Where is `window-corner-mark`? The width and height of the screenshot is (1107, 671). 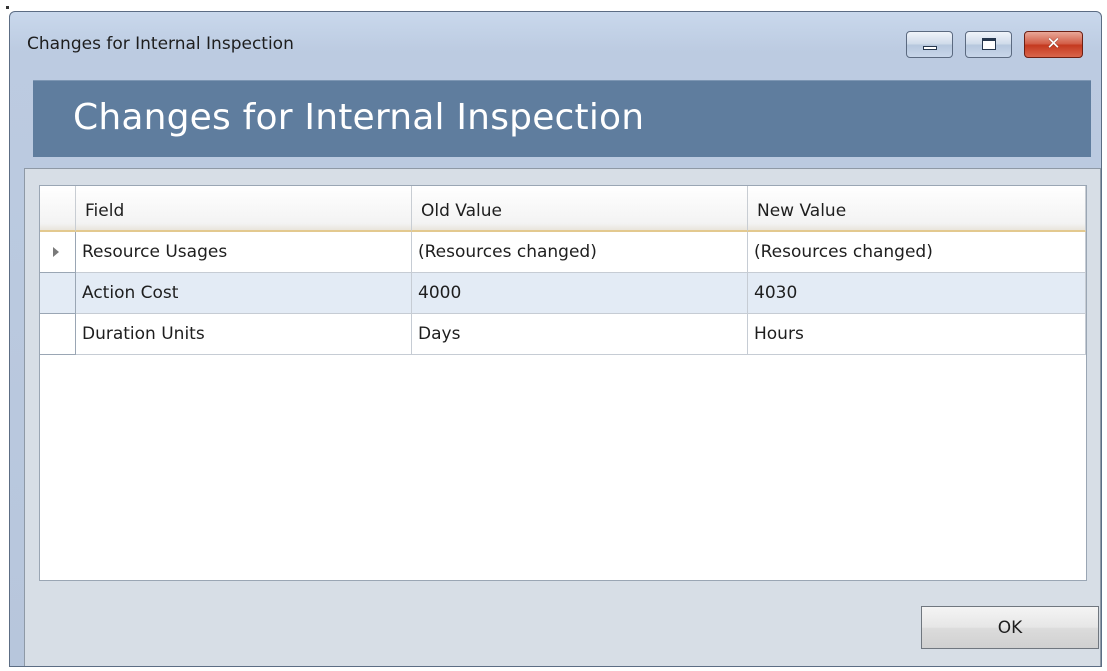
window-corner-mark is located at coordinates (7, 7).